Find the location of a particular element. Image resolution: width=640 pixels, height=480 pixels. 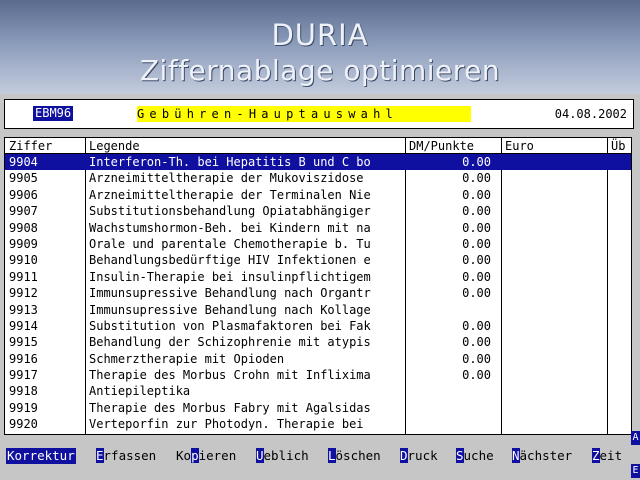

row-code: 9913 is located at coordinates (23, 309).